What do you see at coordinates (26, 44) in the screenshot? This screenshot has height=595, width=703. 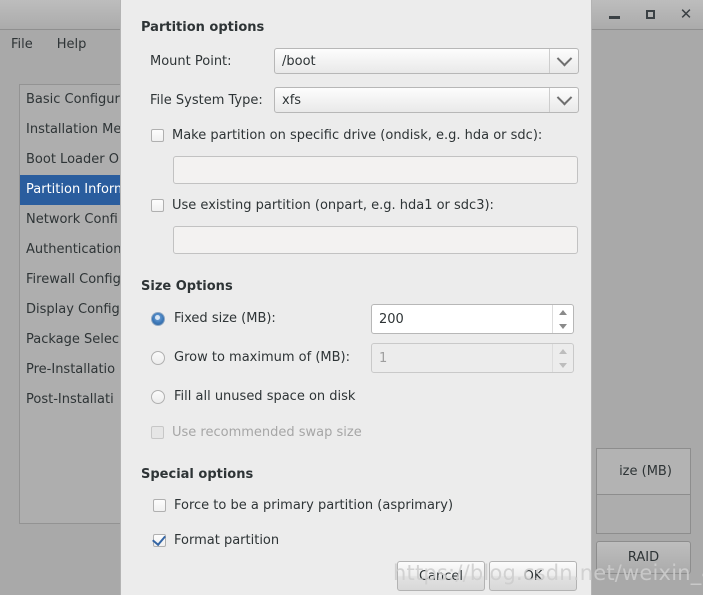 I see `menu-file: File` at bounding box center [26, 44].